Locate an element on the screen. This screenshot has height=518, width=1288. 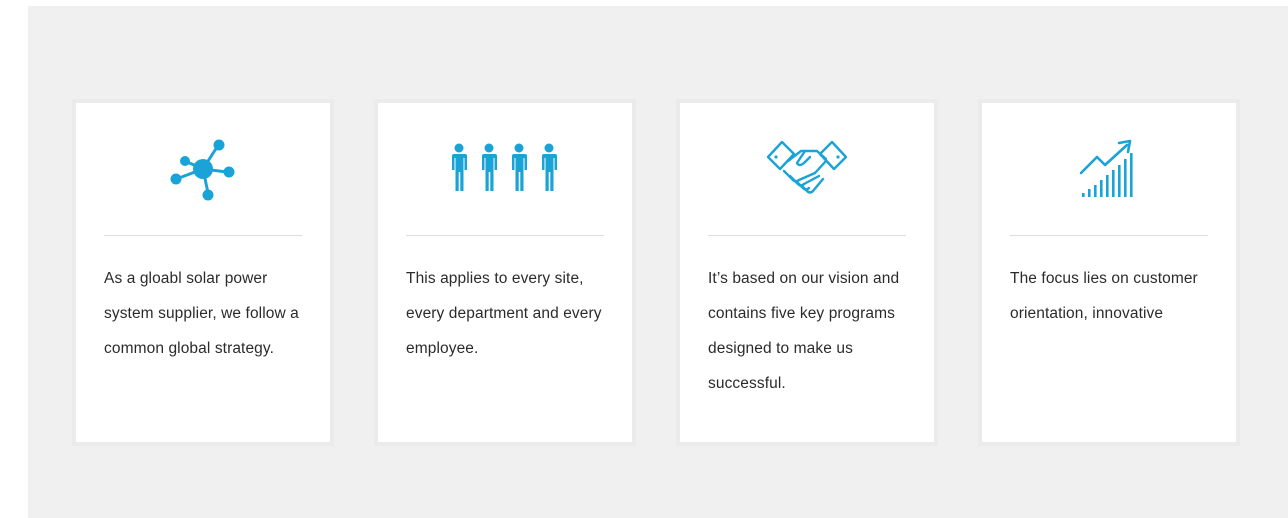
growth-chart-icon is located at coordinates (1106, 168).